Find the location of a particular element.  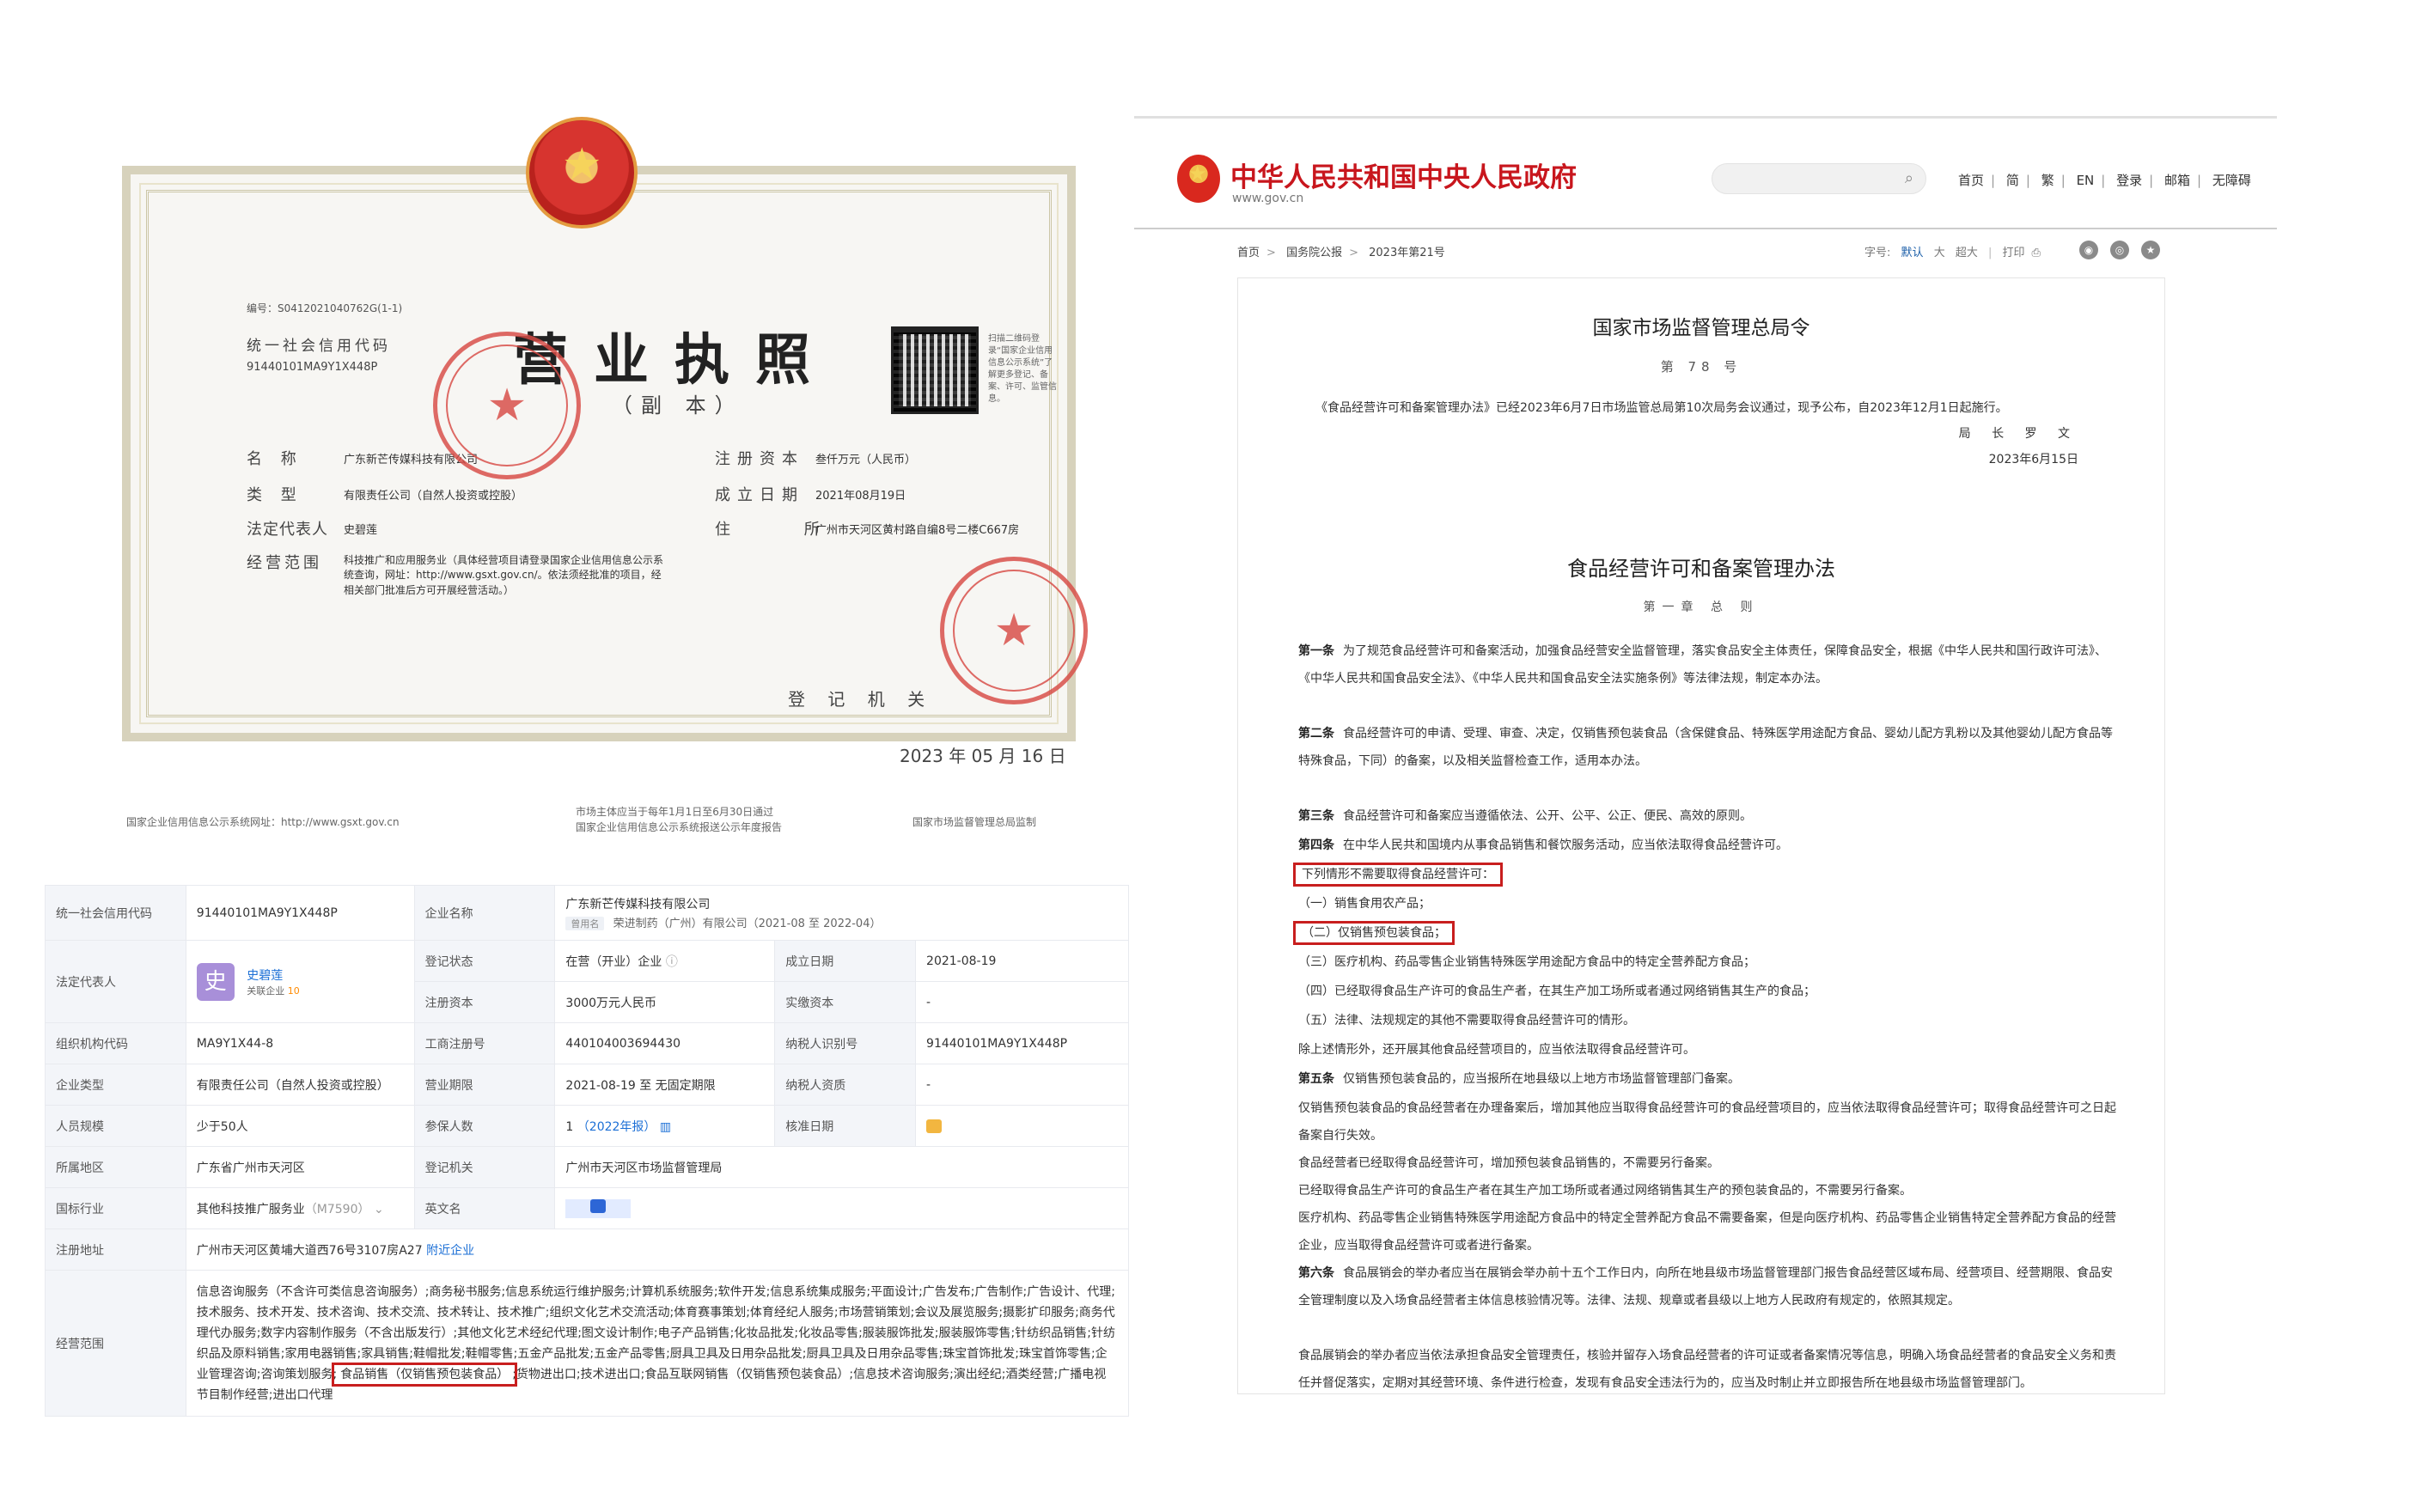

gov-site-name: 中华人民共和国中央人民政府 is located at coordinates (1403, 174).